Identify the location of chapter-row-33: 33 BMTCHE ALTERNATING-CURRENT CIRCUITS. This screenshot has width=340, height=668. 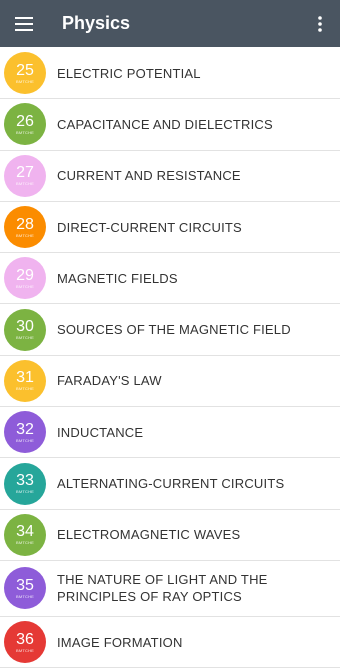
(170, 484).